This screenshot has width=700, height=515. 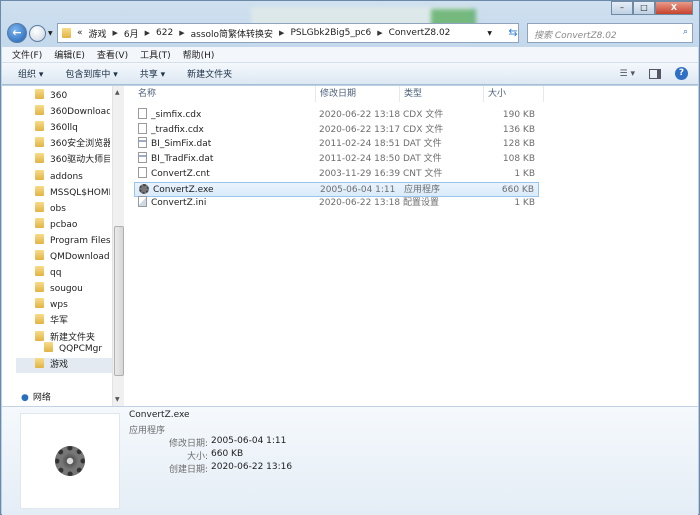 What do you see at coordinates (27, 54) in the screenshot?
I see `menu-file: 文件(F)` at bounding box center [27, 54].